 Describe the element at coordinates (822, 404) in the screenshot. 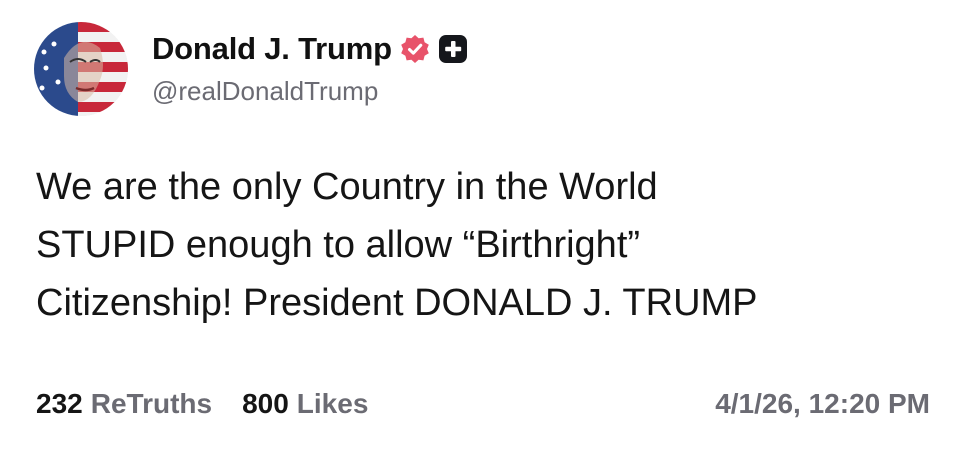

I see `post-timestamp: 4/1/26, 12:20 PM` at that location.